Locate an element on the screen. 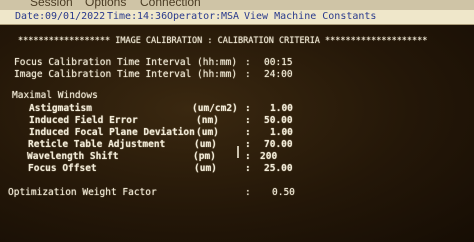 The height and width of the screenshot is (242, 474). reticle-table-adjustment-value: 70.00 is located at coordinates (278, 144).